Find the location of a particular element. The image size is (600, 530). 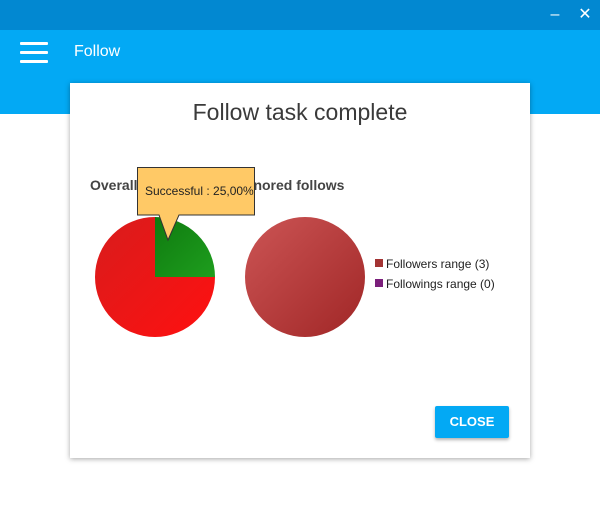

pie-slice-followers-range is located at coordinates (305, 277).